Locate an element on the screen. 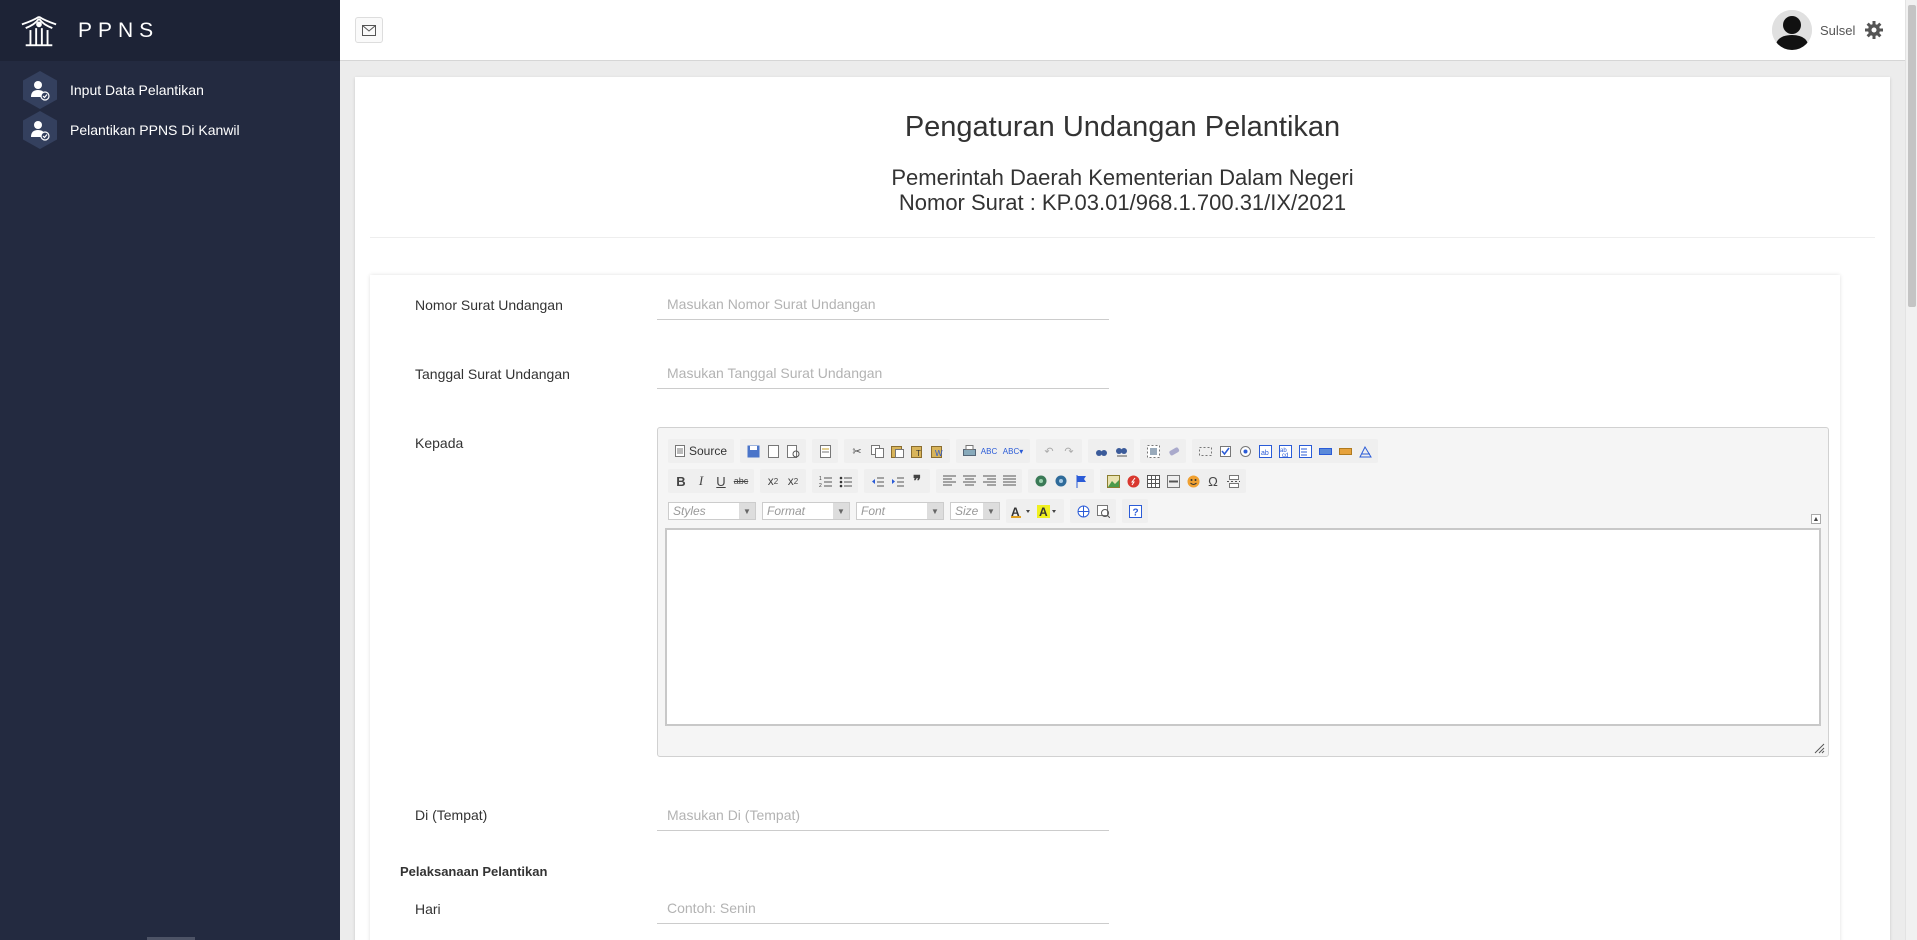 The height and width of the screenshot is (940, 1917). italic-icon: I is located at coordinates (701, 481).